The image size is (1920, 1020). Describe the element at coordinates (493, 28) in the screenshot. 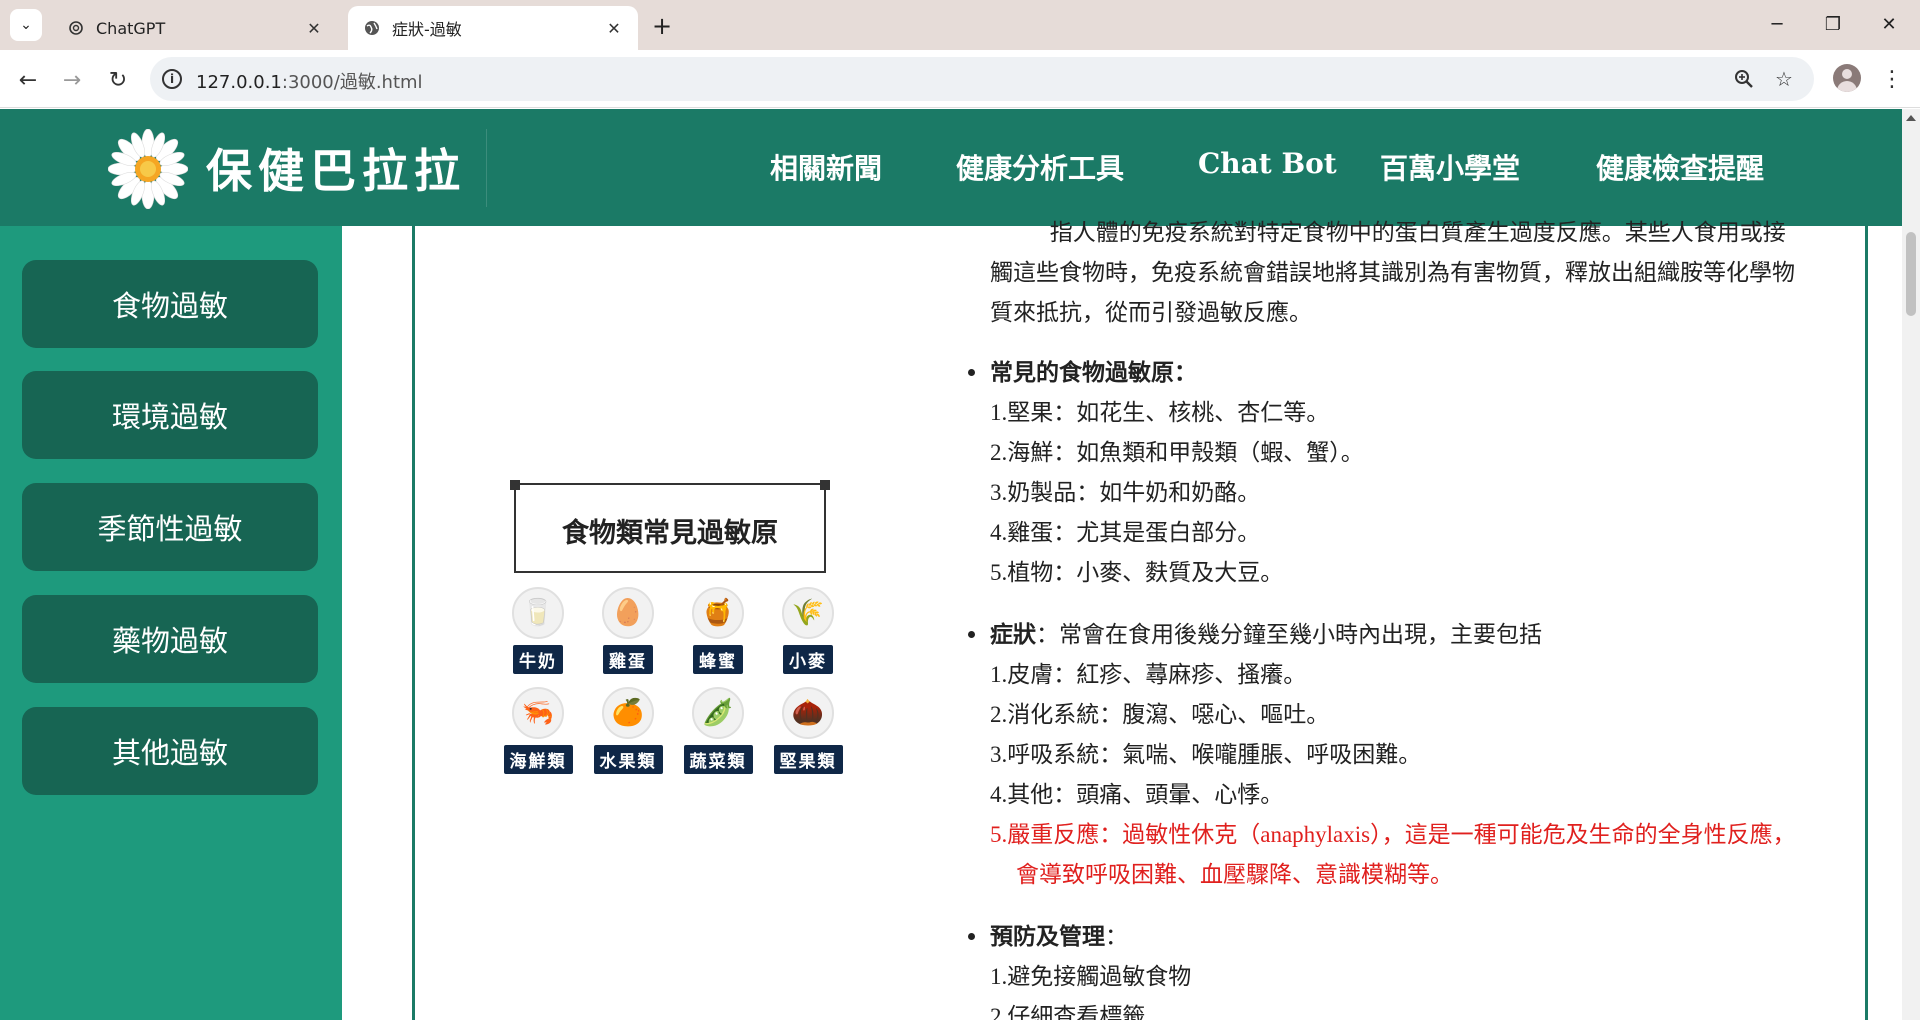

I see `tab-allergy: 症狀-過敏 ✕` at that location.